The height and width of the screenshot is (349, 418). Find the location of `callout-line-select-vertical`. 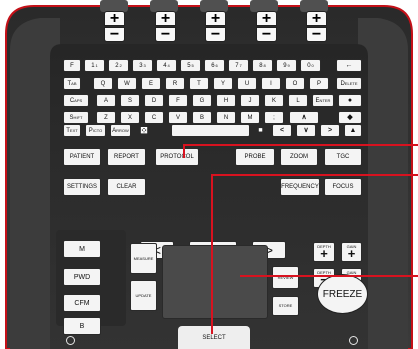

callout-line-select-vertical is located at coordinates (212, 254).